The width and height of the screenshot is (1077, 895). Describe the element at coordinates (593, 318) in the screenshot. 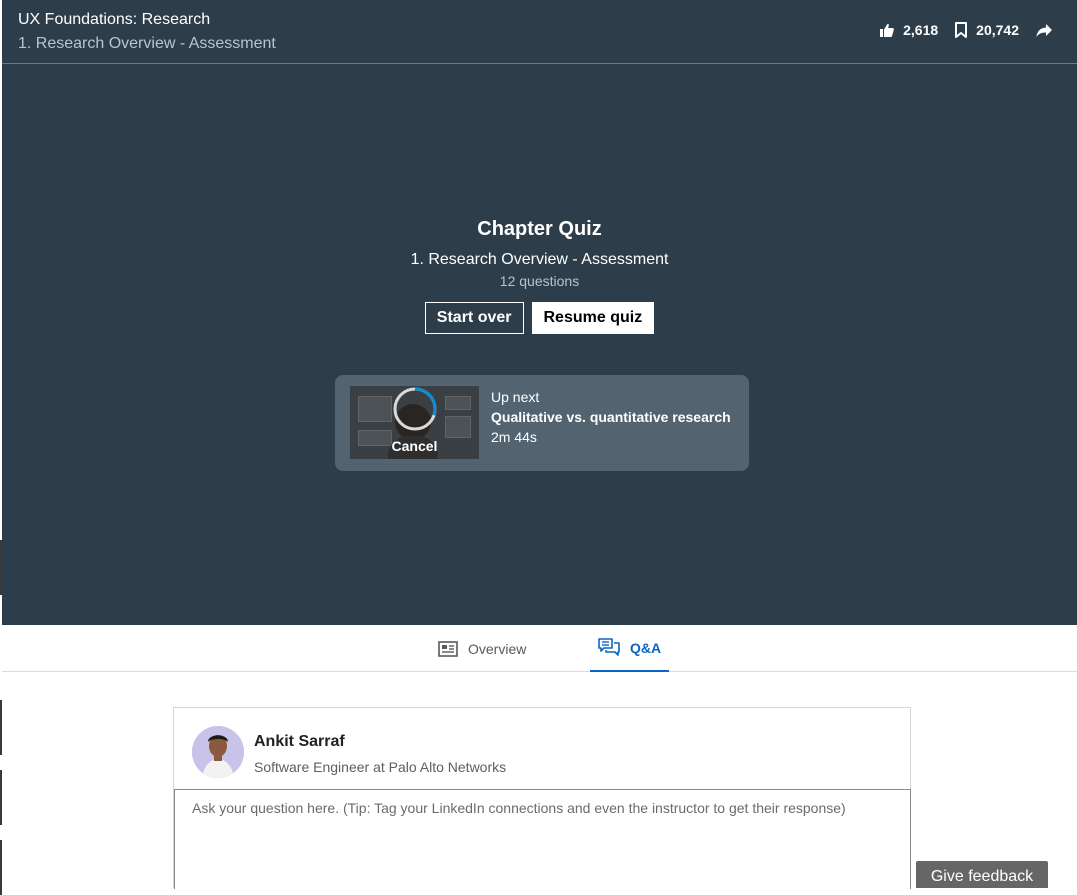

I see `resume-quiz-button: Resume quiz` at that location.